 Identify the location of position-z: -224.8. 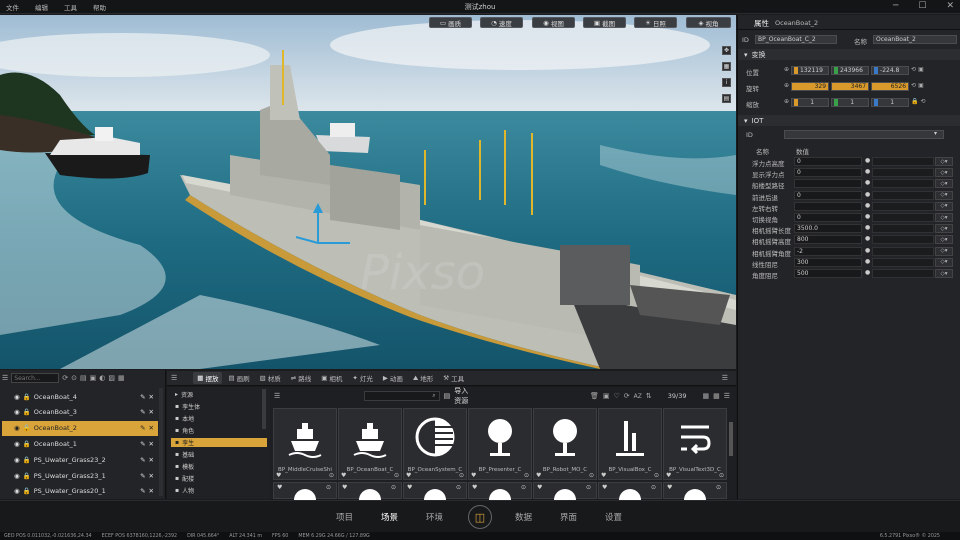
(890, 70).